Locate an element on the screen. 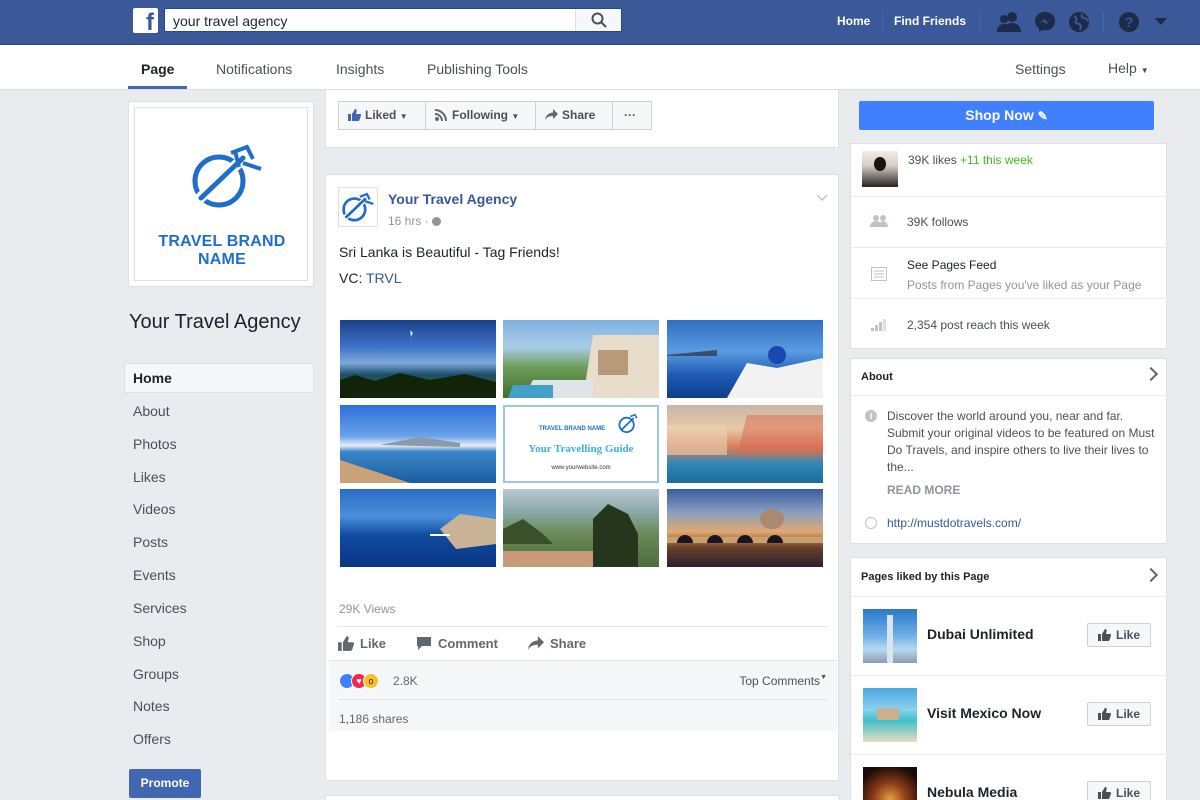  tab-publishing-tools: Publishing Tools is located at coordinates (477, 69).